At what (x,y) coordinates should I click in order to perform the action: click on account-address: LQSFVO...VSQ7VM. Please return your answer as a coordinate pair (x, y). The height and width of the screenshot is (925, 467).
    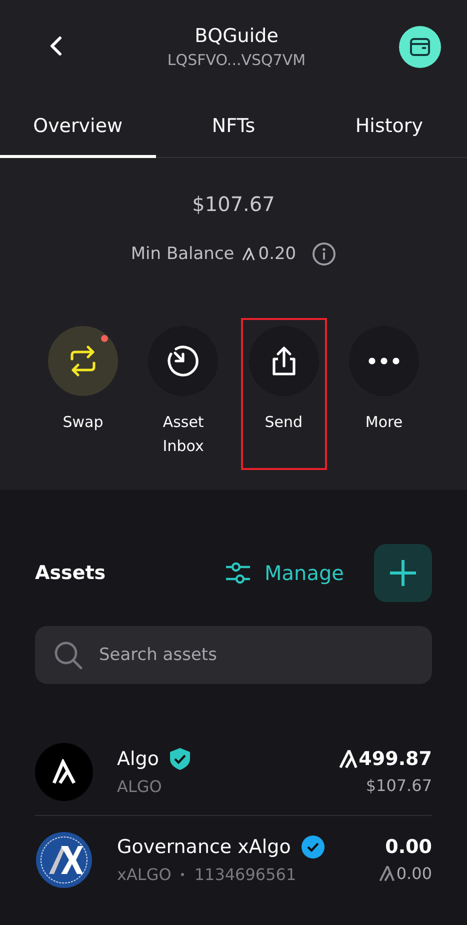
    Looking at the image, I should click on (236, 60).